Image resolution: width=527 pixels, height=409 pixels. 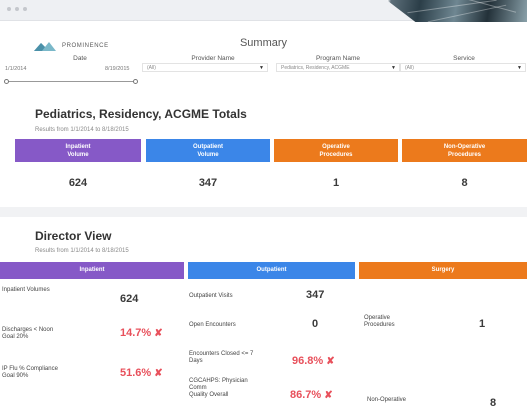 I want to click on date-end-value: 8/19/2015, so click(x=117, y=69).